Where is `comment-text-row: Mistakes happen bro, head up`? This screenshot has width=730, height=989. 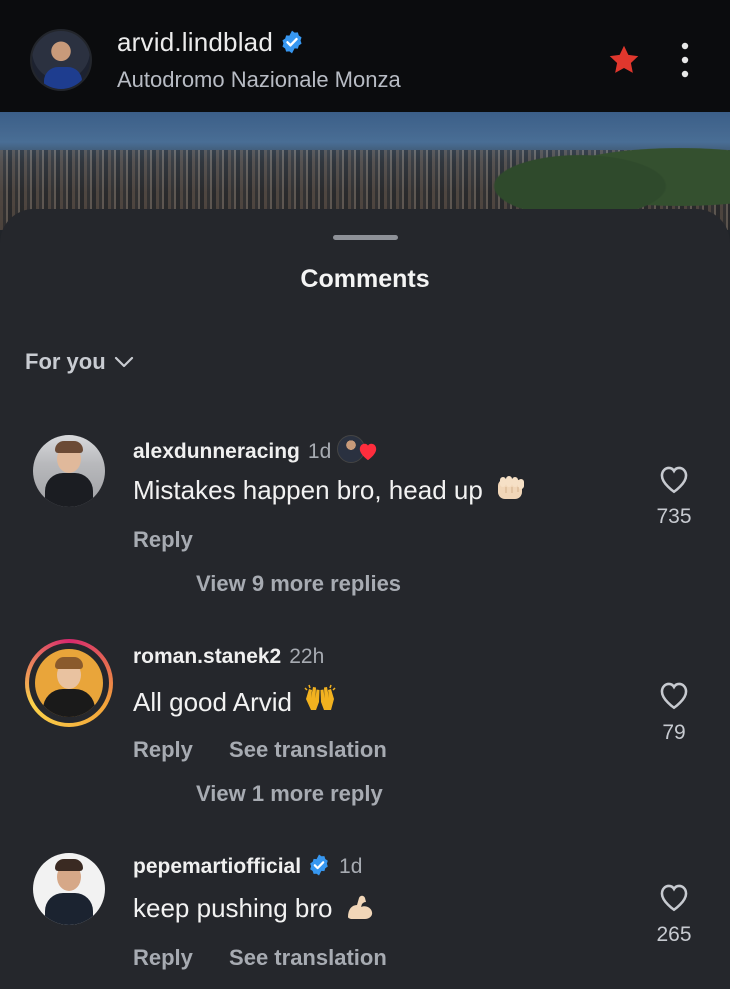
comment-text-row: Mistakes happen bro, head up is located at coordinates (330, 489).